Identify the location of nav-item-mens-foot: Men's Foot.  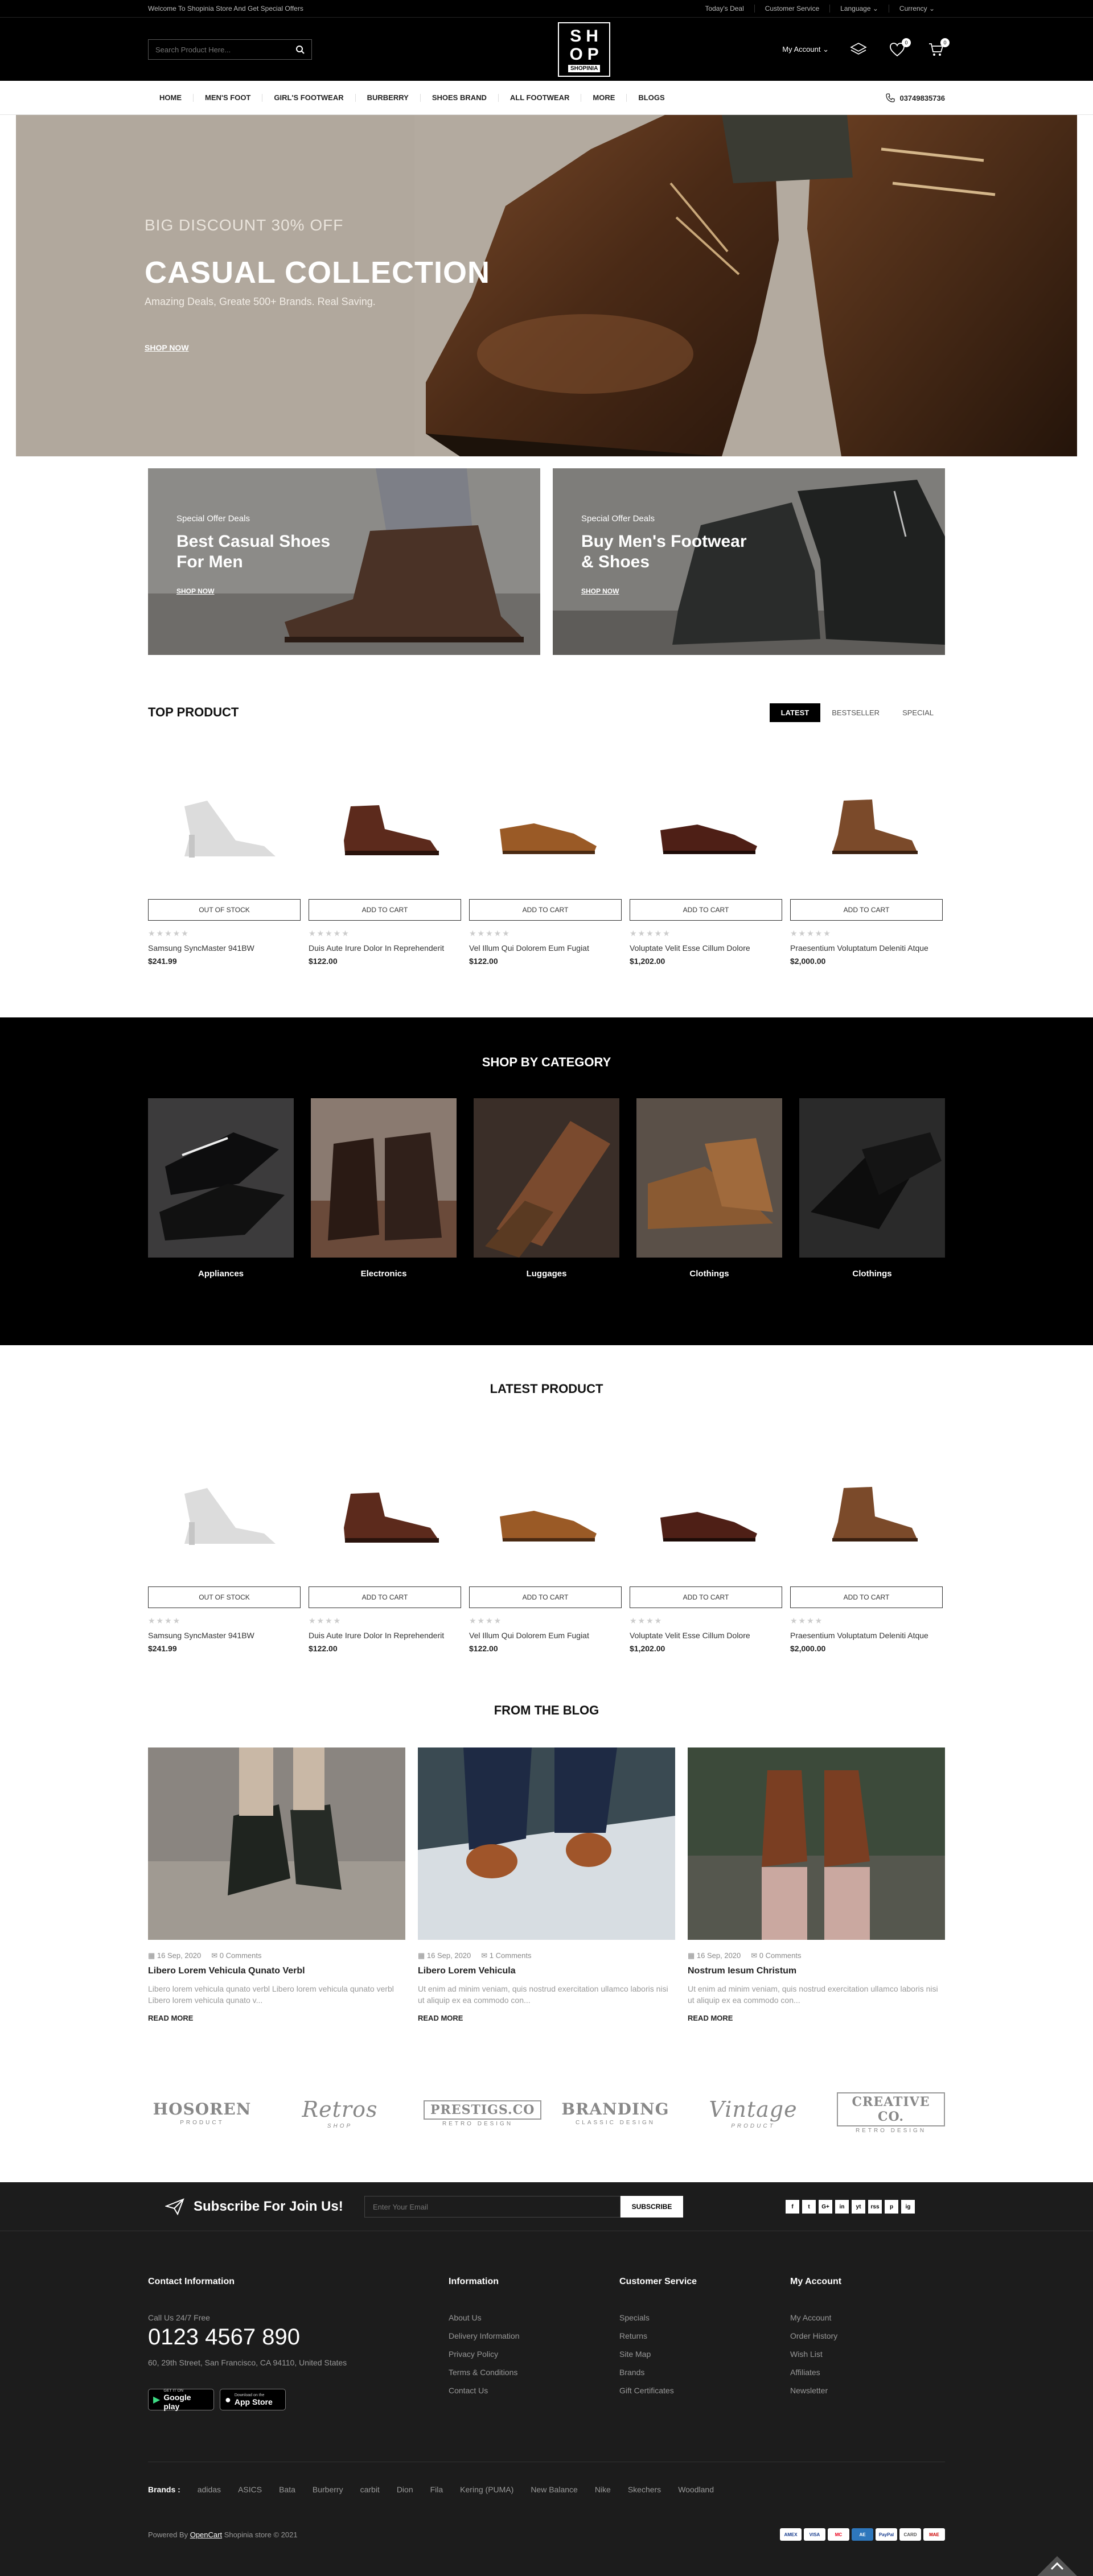
(227, 98).